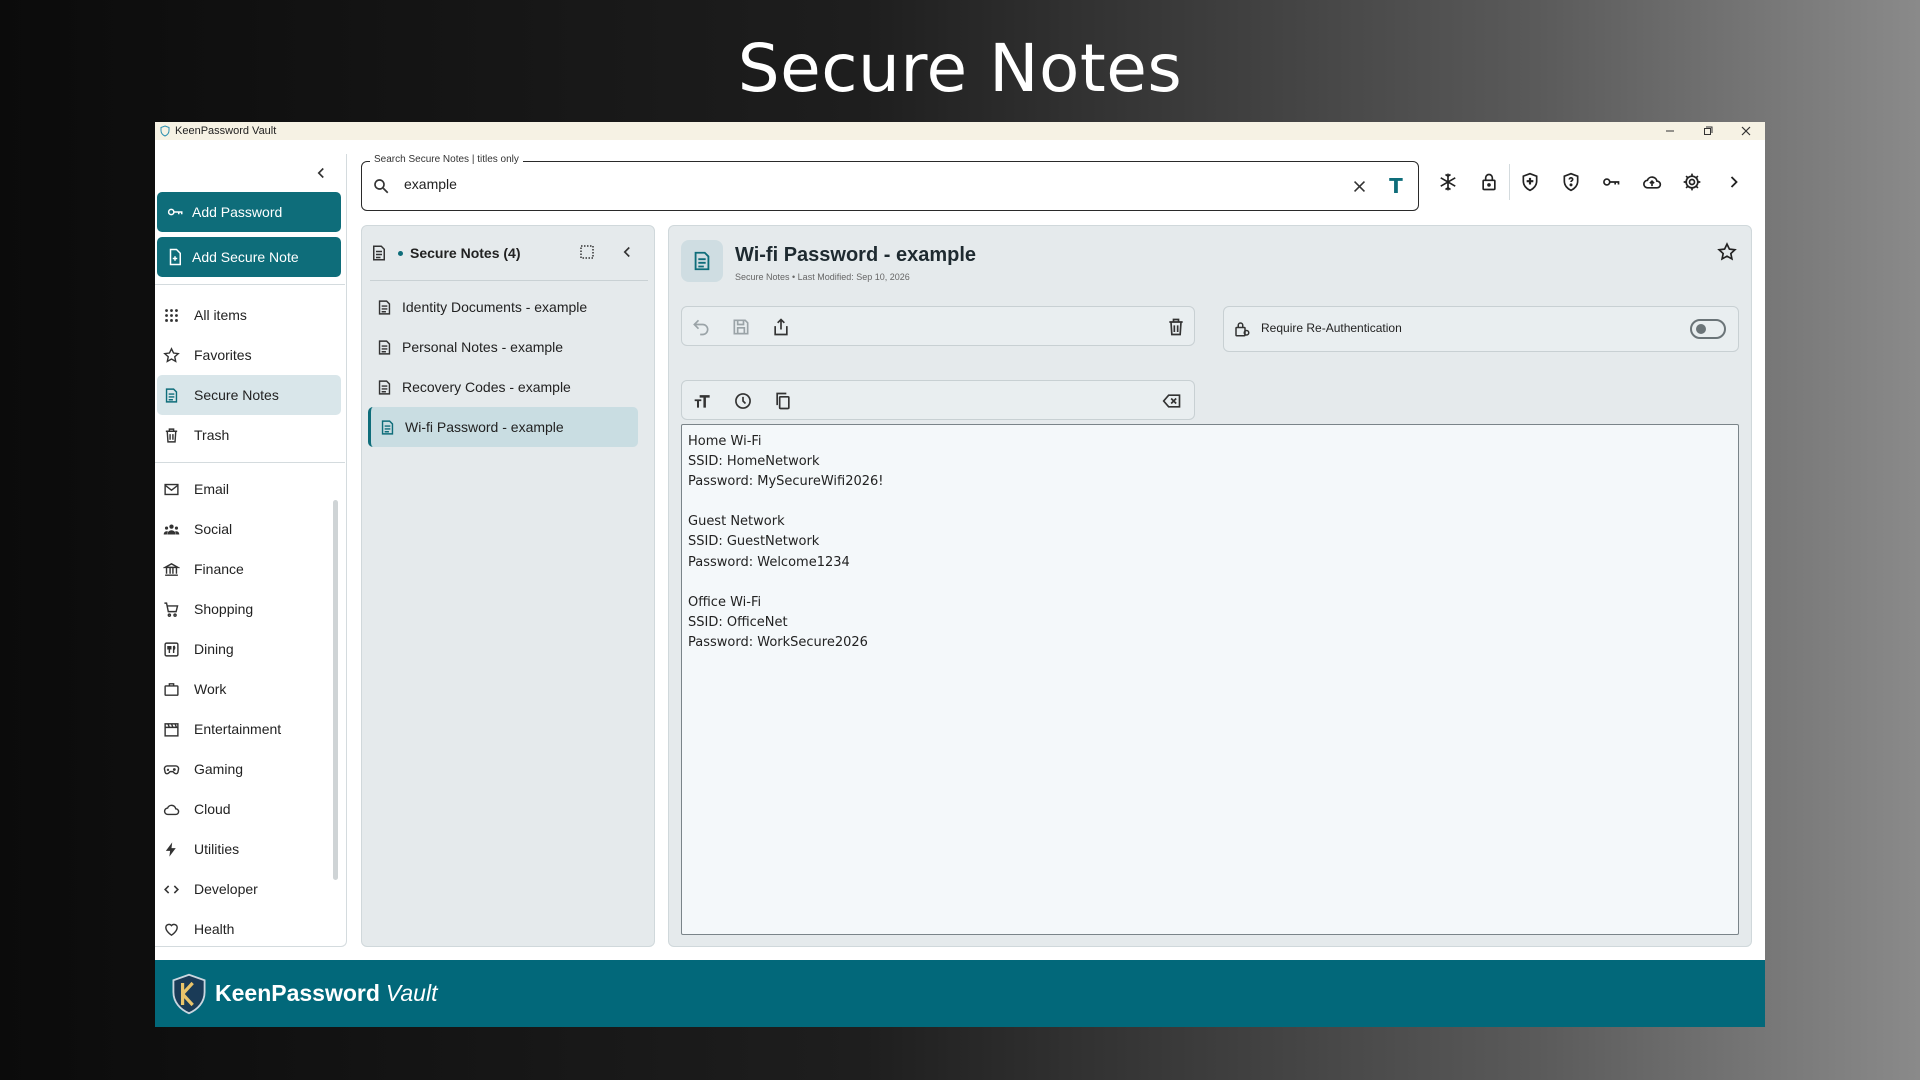 This screenshot has width=1920, height=1080. I want to click on cloud-upload-icon, so click(1652, 182).